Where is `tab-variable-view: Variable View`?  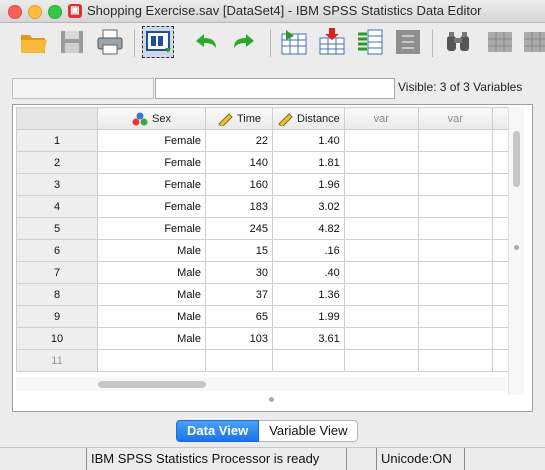 tab-variable-view: Variable View is located at coordinates (309, 431).